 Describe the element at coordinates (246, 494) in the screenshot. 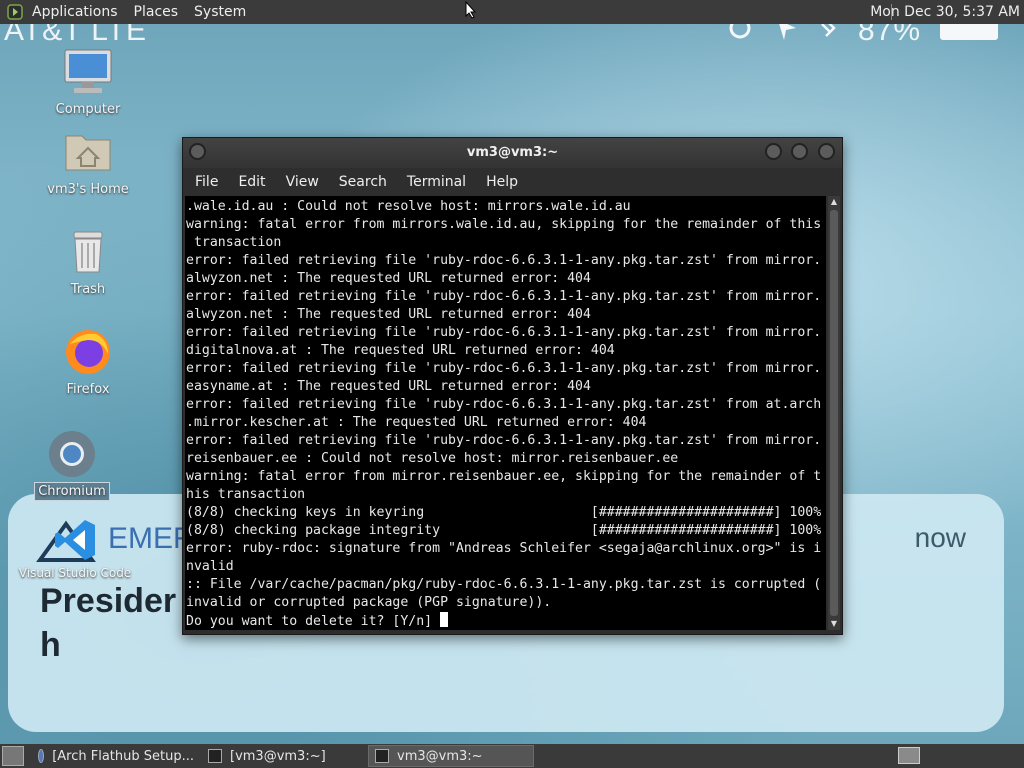

I see `terminal-line: his transaction` at that location.